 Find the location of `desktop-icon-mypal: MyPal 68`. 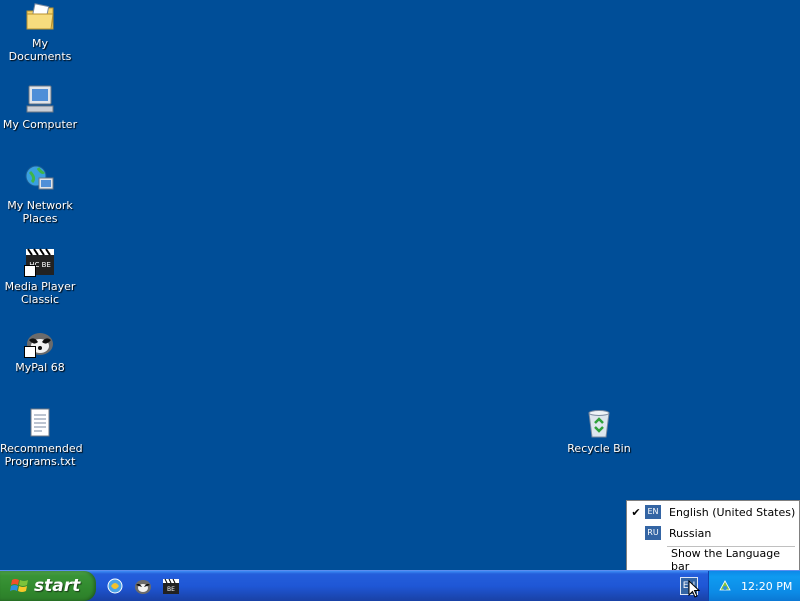

desktop-icon-mypal: MyPal 68 is located at coordinates (40, 350).